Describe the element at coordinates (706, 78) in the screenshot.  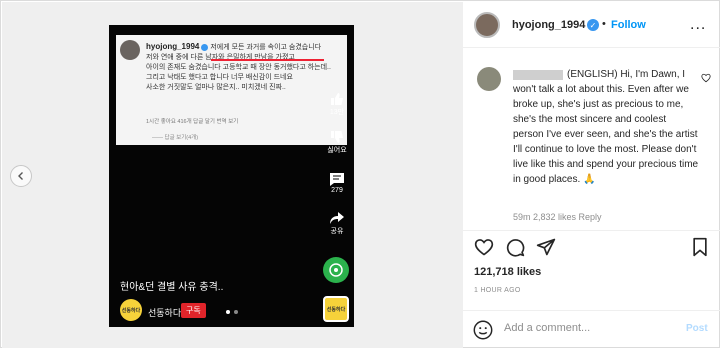
I see `comment-like-heart-icon` at that location.